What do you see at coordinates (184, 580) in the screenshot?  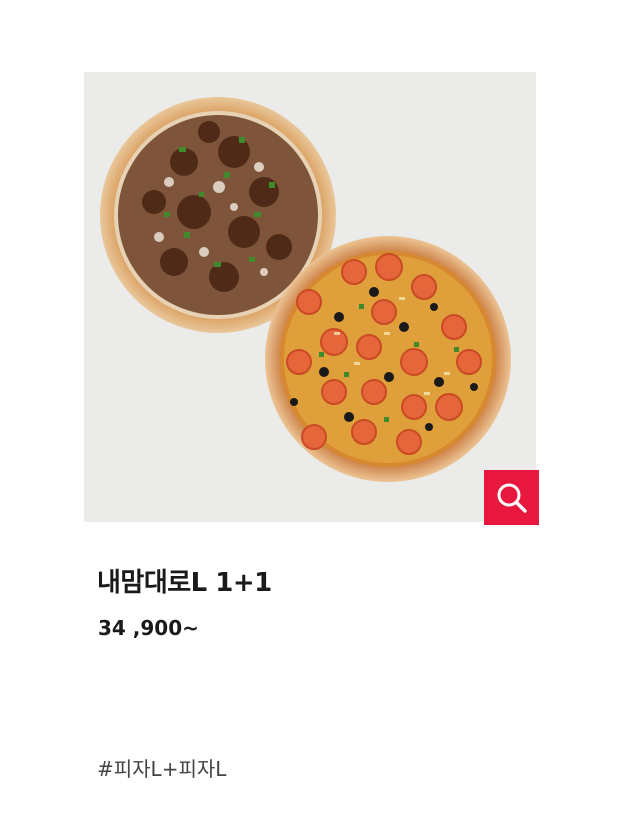 I see `product-name: 내맘대로L 1+1` at bounding box center [184, 580].